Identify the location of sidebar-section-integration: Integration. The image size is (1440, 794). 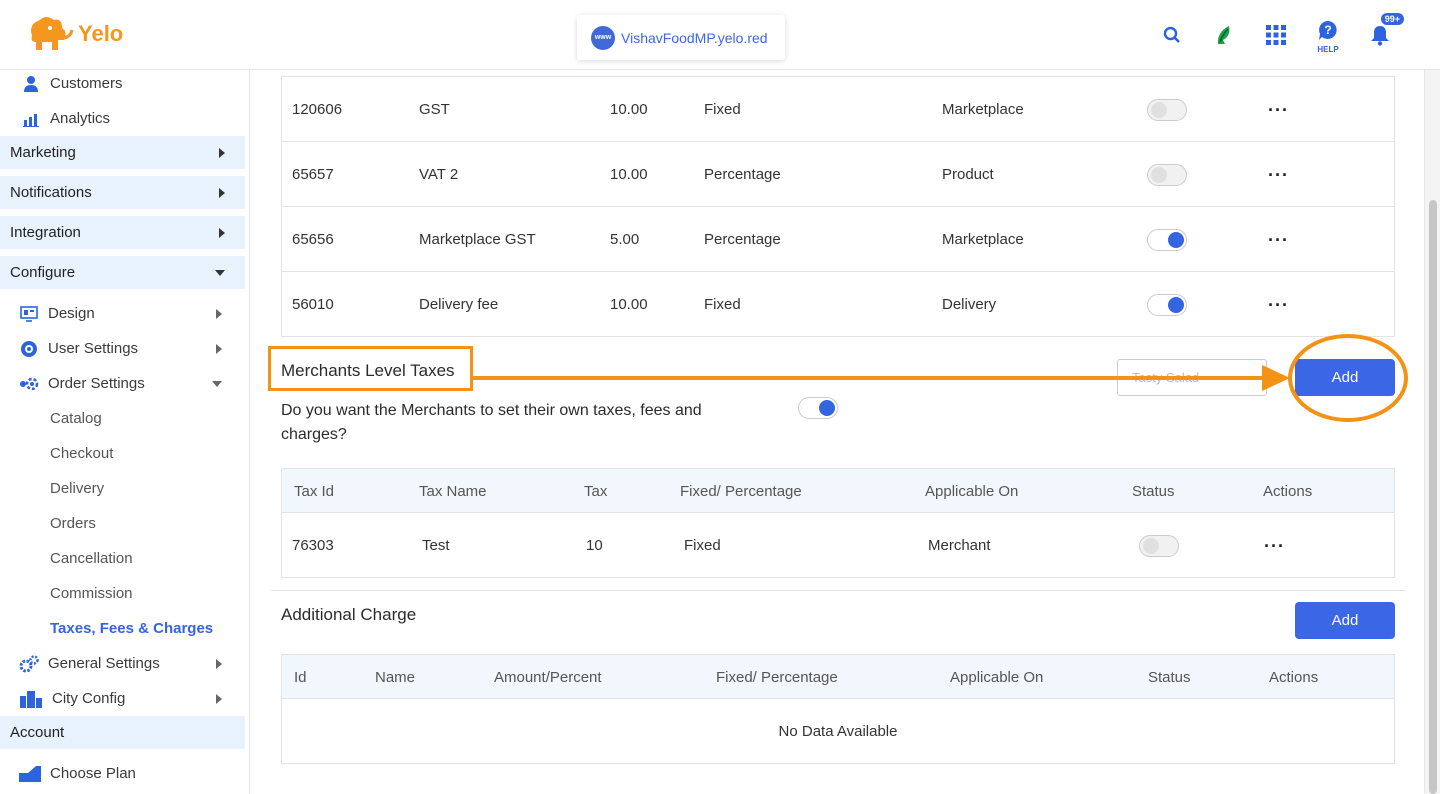
(122, 232).